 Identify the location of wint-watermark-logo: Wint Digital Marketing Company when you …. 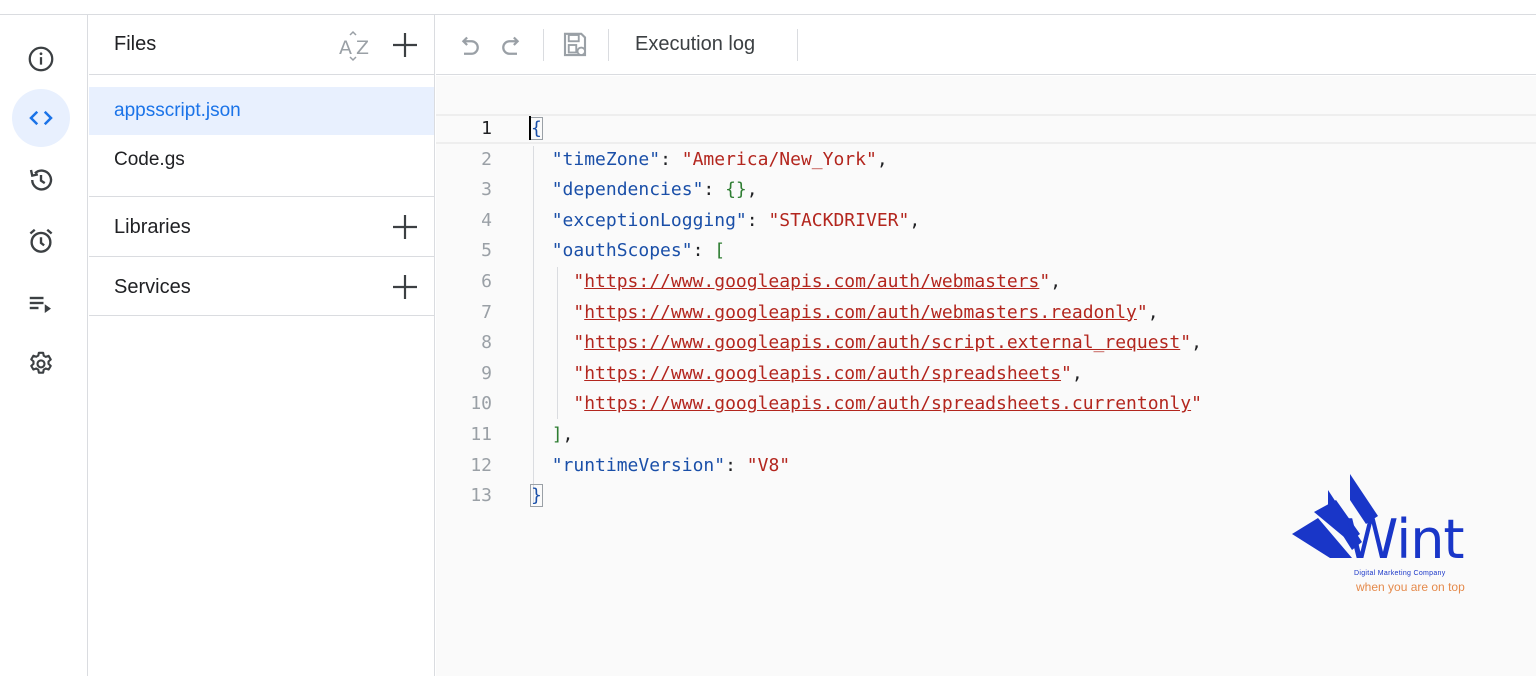
(1390, 537).